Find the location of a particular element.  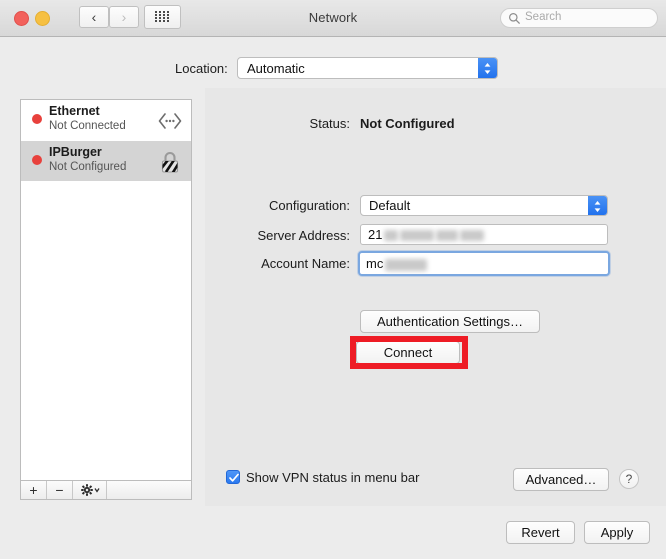

configuration-popup-button: Default is located at coordinates (484, 205).